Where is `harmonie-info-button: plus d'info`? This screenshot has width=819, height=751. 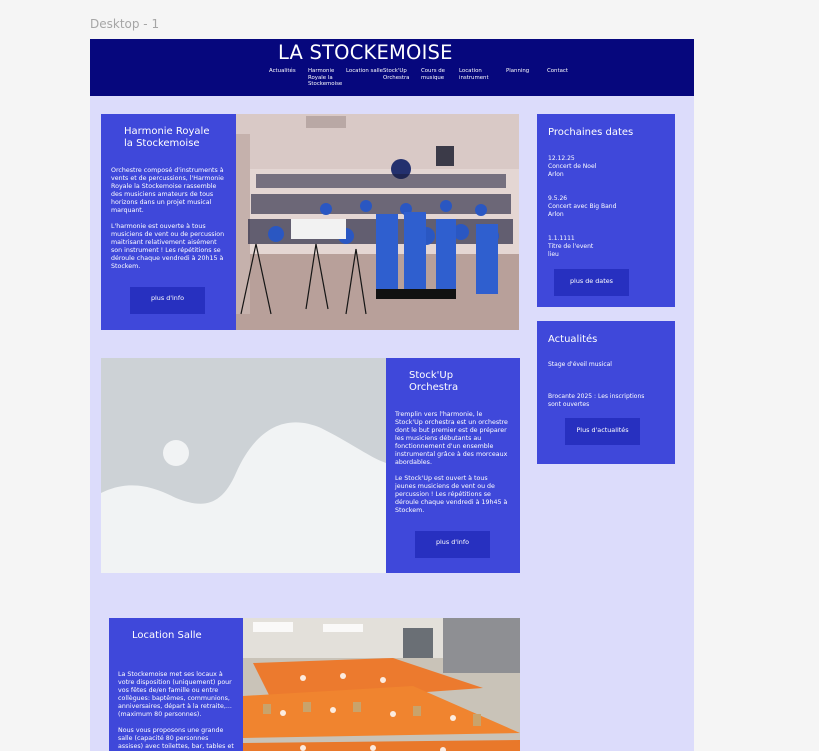 harmonie-info-button: plus d'info is located at coordinates (167, 300).